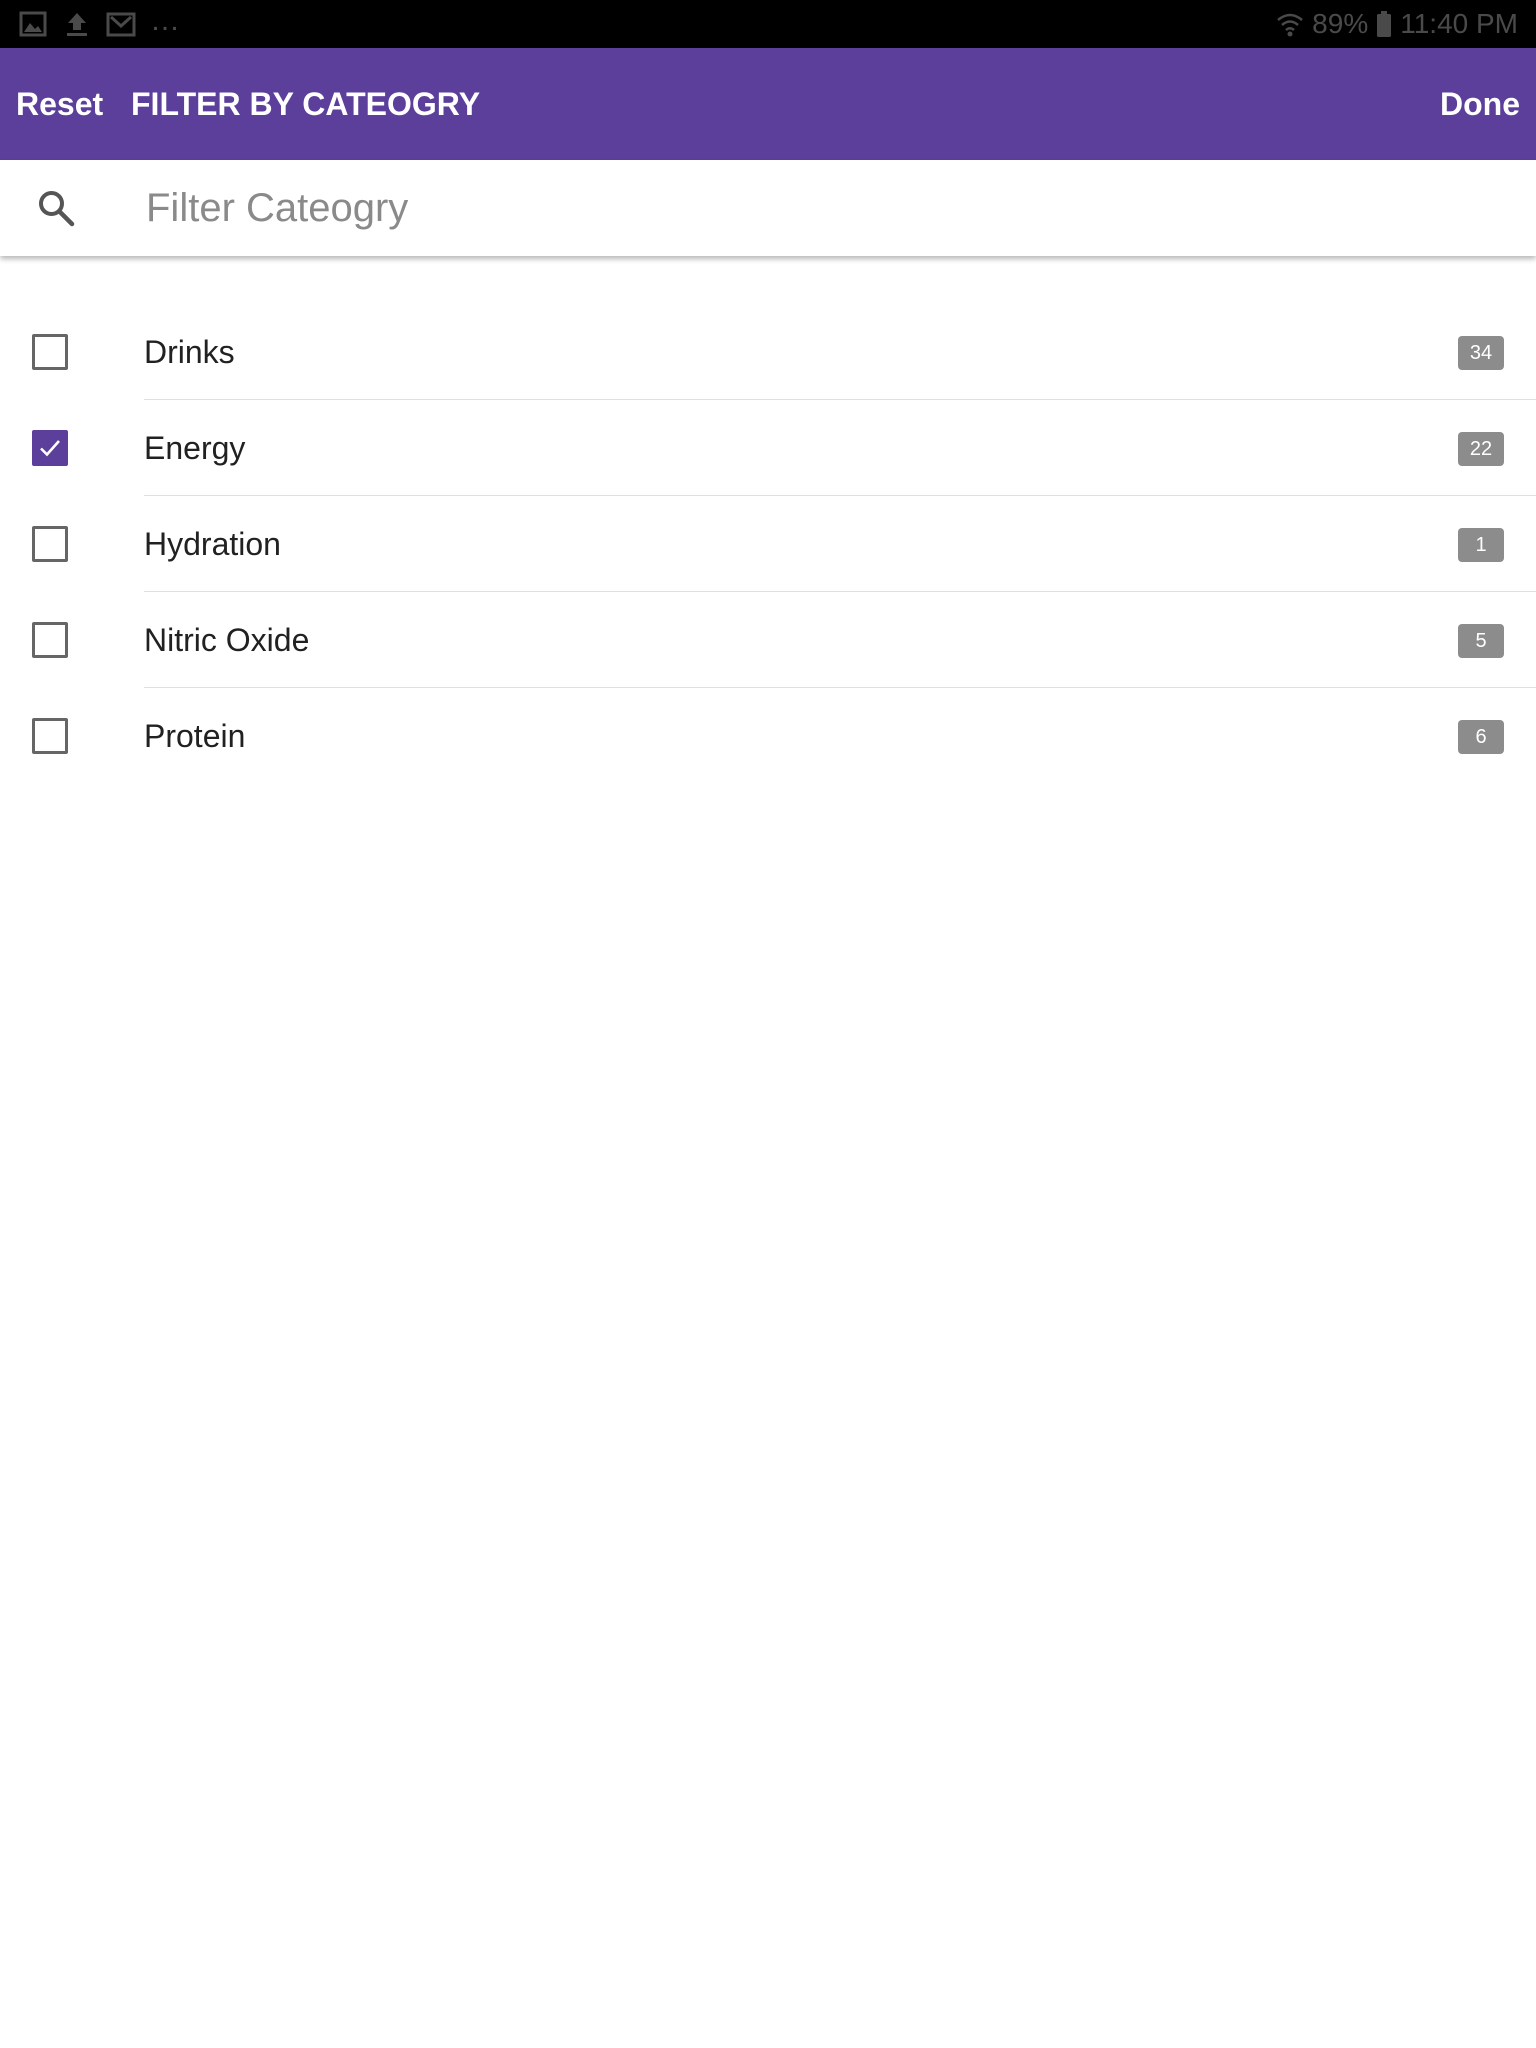 The image size is (1536, 2048). I want to click on upload-icon, so click(77, 24).